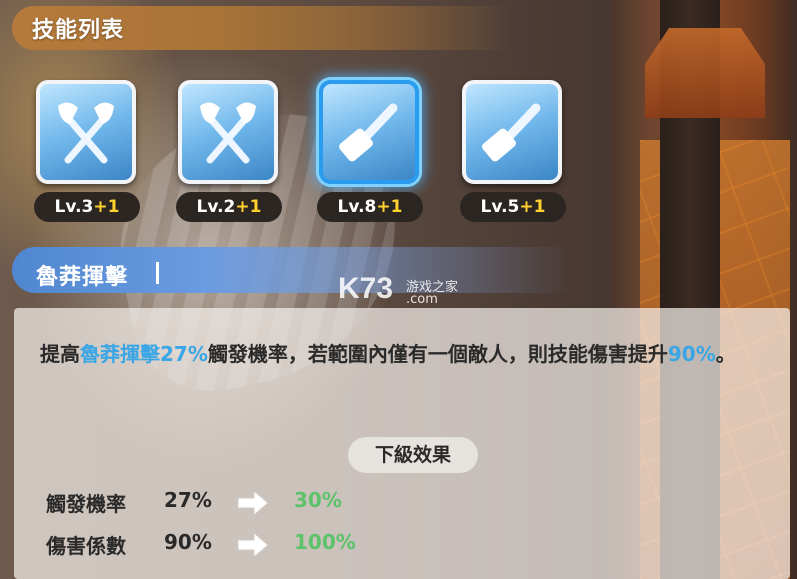 The width and height of the screenshot is (797, 579). I want to click on skill-slot-2: Lv.2+1, so click(230, 151).